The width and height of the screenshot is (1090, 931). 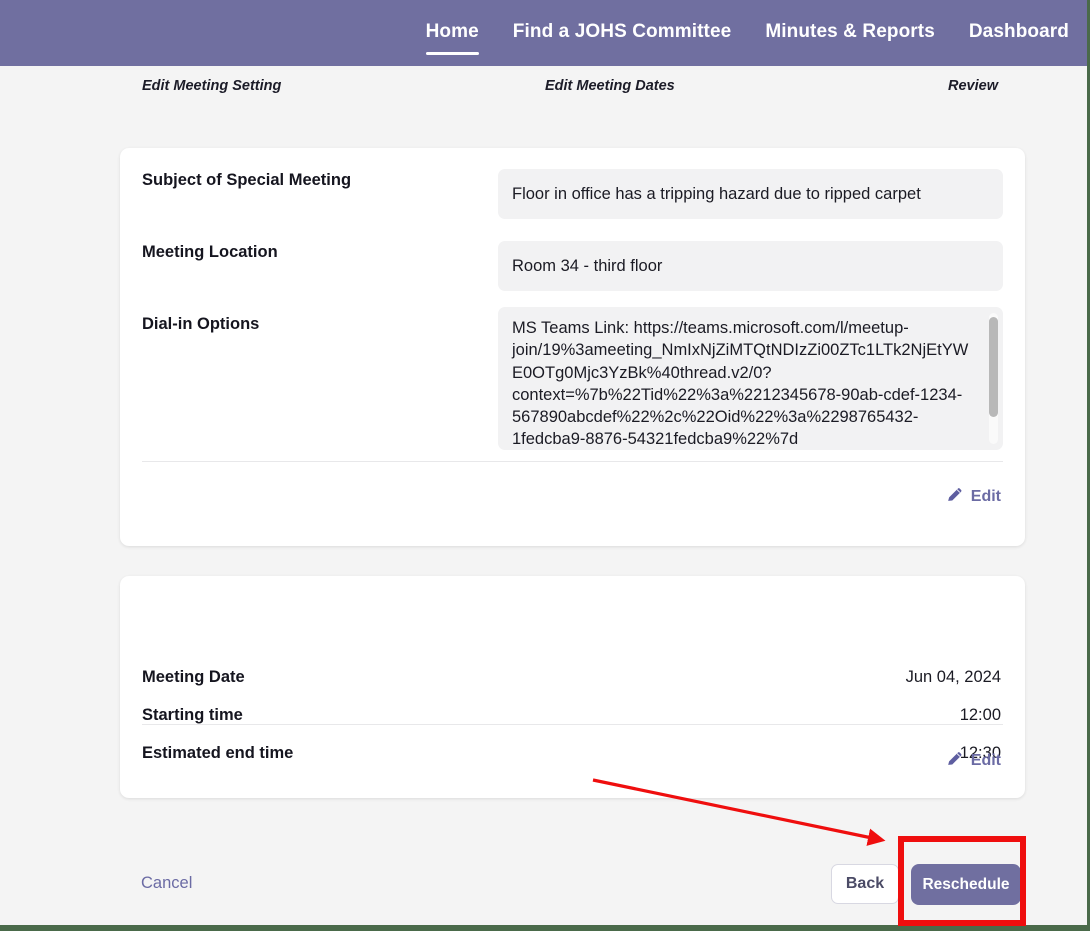 What do you see at coordinates (985, 760) in the screenshot?
I see `edit-meeting-schedule-label: Edit` at bounding box center [985, 760].